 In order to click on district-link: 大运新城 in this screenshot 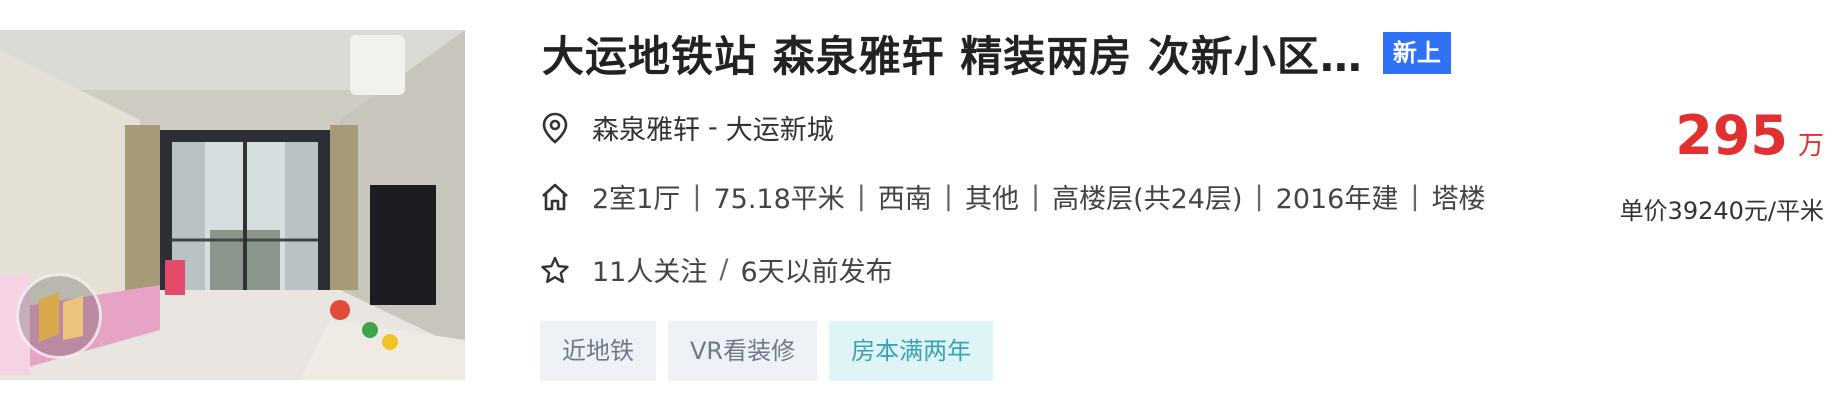, I will do `click(780, 127)`.